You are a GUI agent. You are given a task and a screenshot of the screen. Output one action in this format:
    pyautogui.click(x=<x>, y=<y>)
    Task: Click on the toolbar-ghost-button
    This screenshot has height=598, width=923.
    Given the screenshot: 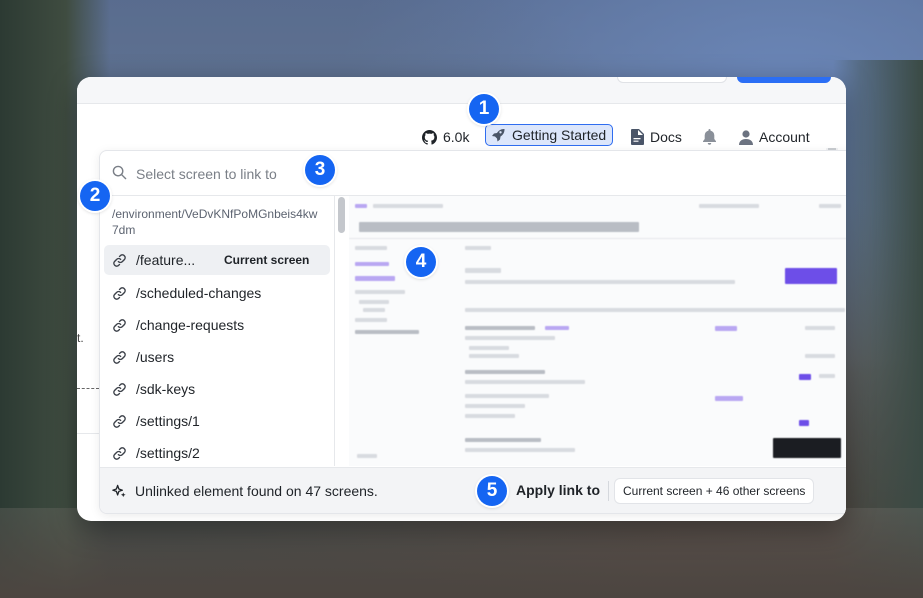 What is the action you would take?
    pyautogui.click(x=672, y=80)
    